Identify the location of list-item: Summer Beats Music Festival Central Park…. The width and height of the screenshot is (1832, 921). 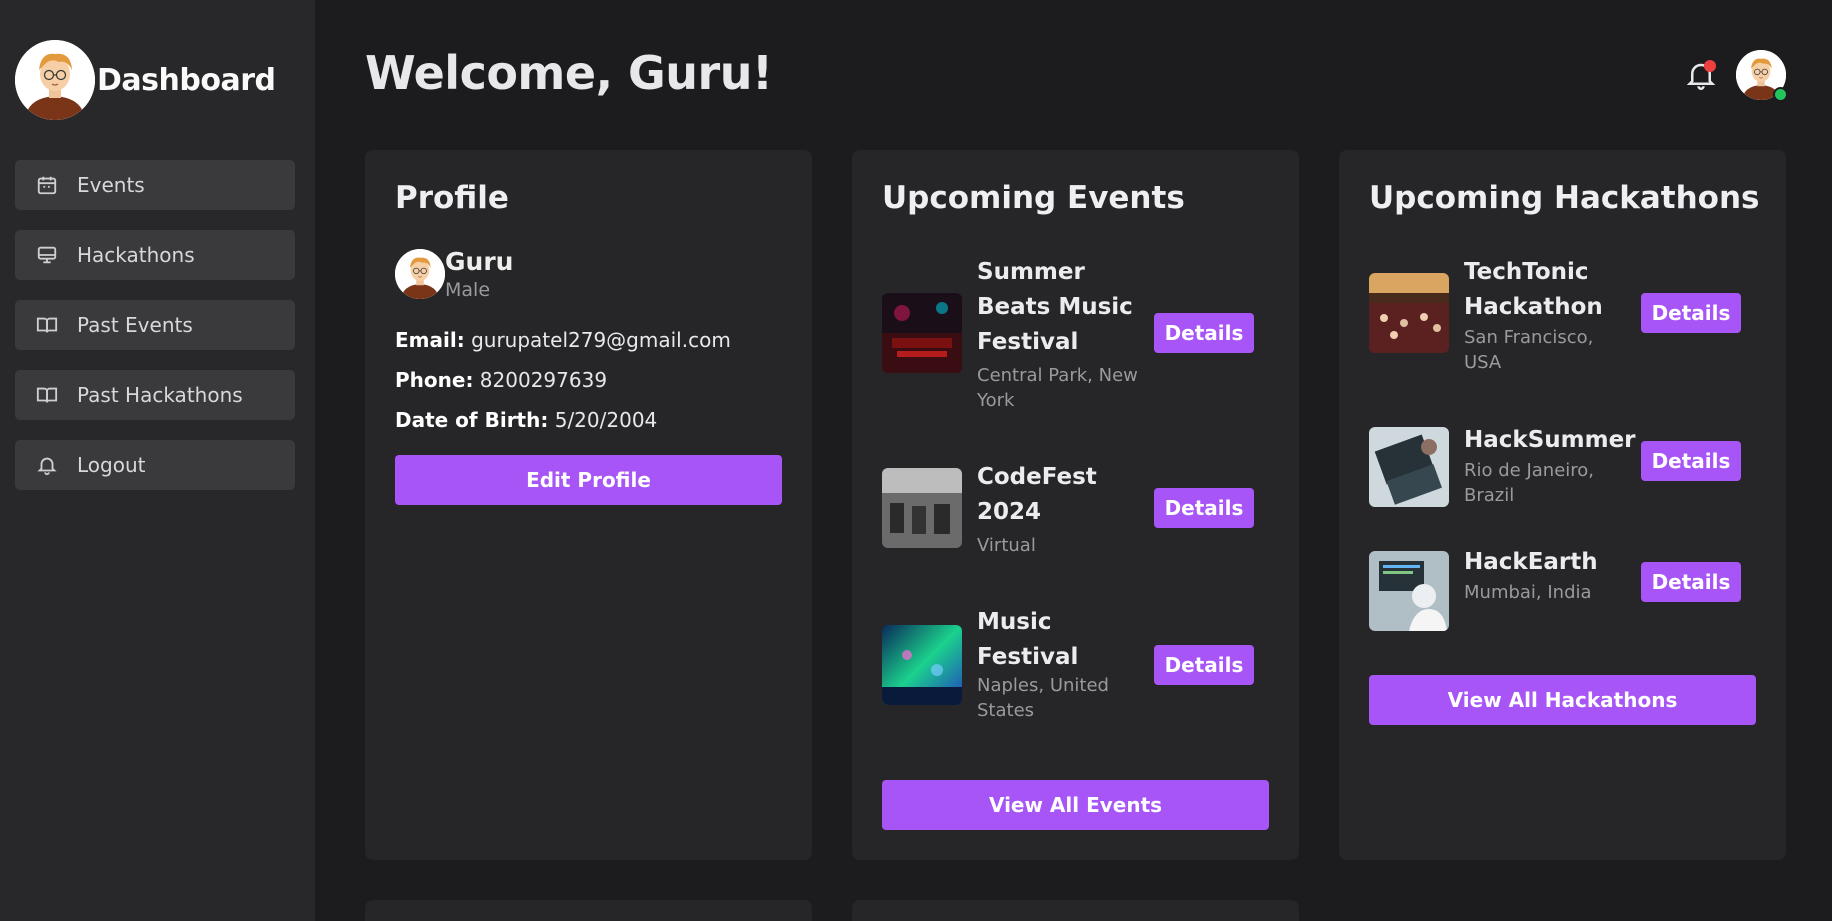
(1077, 333).